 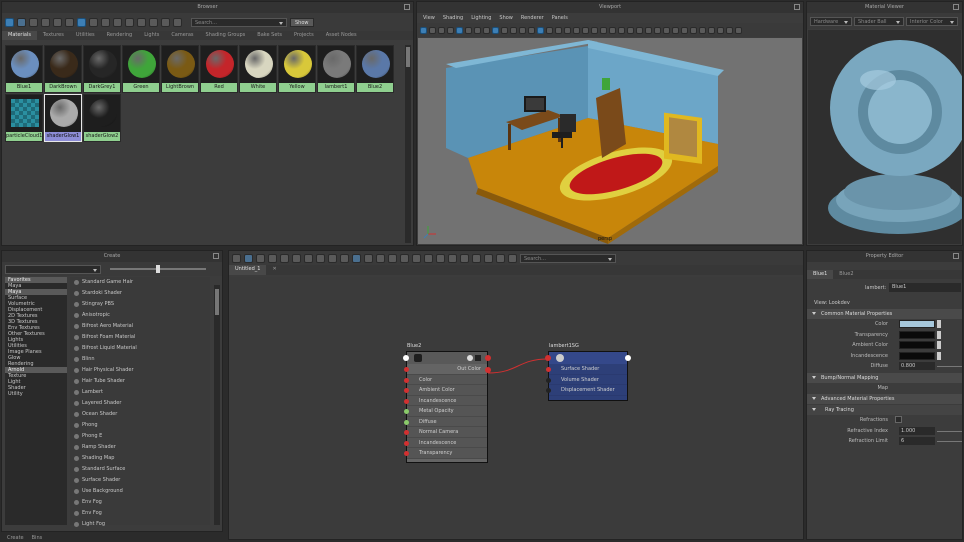 I want to click on viewport-menu-item: Shading, so click(x=453, y=18).